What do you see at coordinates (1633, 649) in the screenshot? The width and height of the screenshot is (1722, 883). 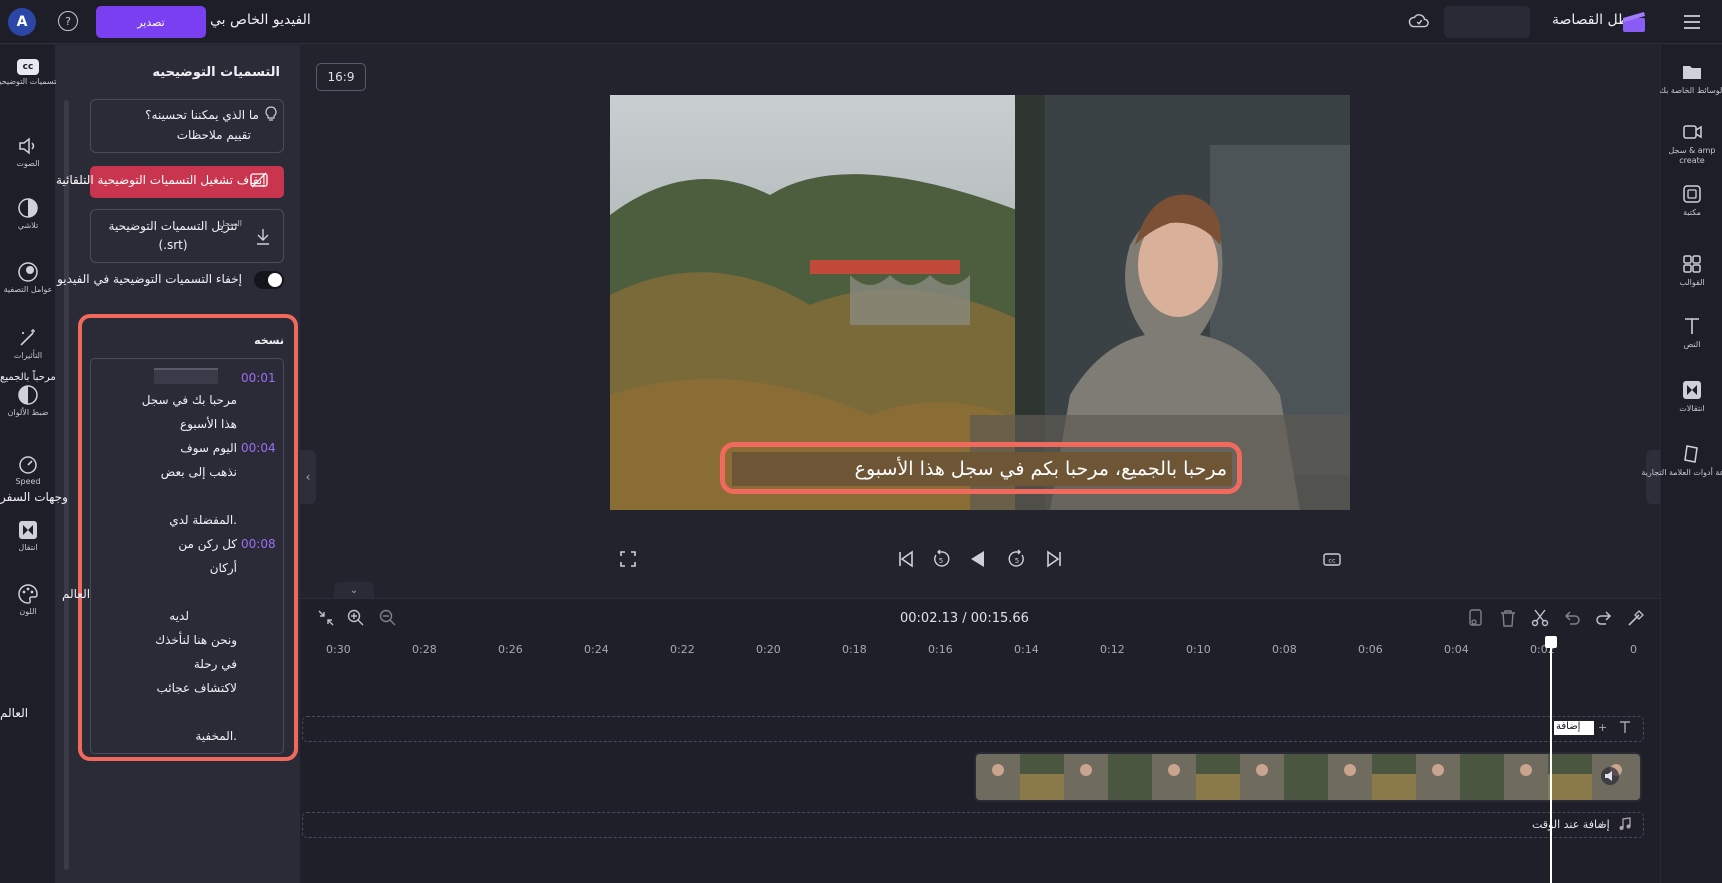 I see `ruler-tick: 0` at bounding box center [1633, 649].